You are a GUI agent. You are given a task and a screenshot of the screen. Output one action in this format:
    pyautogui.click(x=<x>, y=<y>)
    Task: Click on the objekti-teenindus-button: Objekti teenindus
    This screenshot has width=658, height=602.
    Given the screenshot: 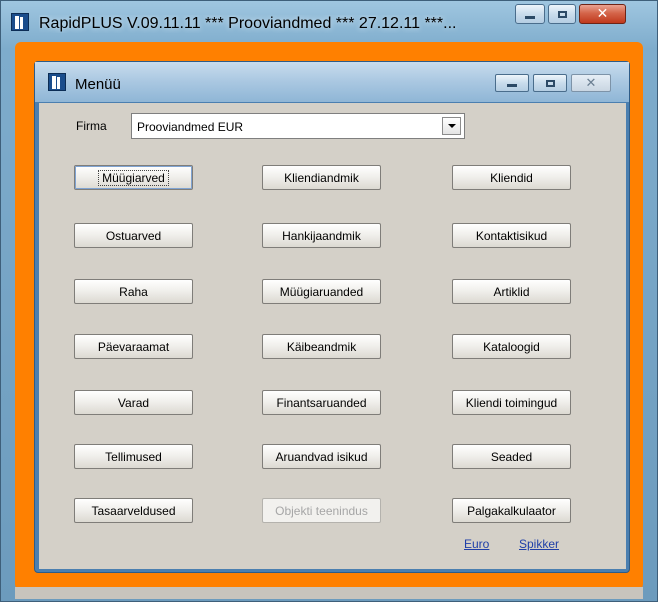 What is the action you would take?
    pyautogui.click(x=321, y=510)
    